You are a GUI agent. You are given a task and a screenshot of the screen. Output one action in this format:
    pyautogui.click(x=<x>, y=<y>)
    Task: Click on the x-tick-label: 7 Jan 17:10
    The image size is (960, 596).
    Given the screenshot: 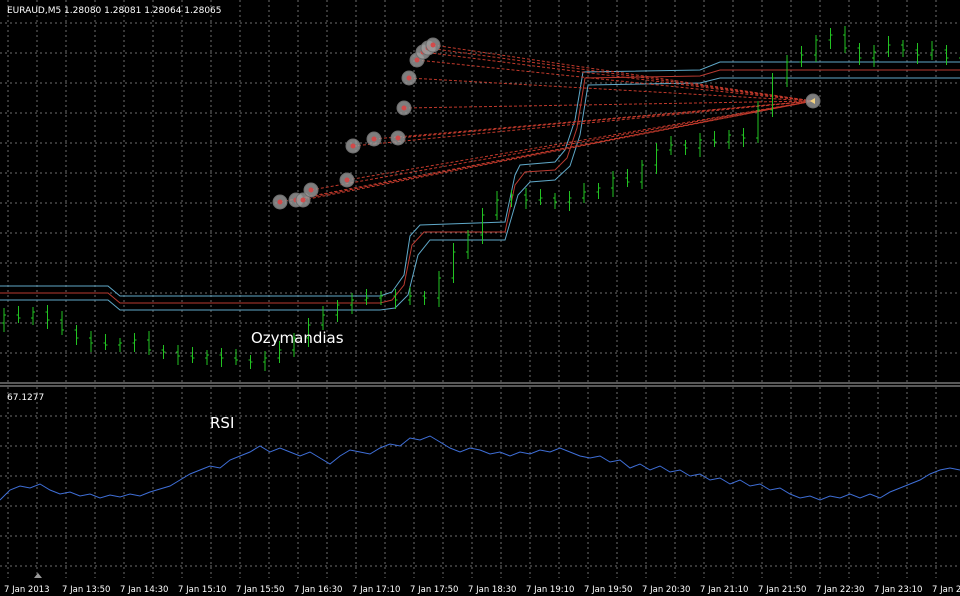 What is the action you would take?
    pyautogui.click(x=376, y=590)
    